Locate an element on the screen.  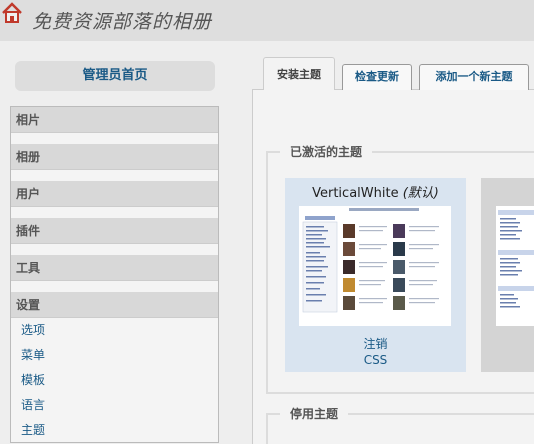
menu-item-languages: 语言 is located at coordinates (114, 405).